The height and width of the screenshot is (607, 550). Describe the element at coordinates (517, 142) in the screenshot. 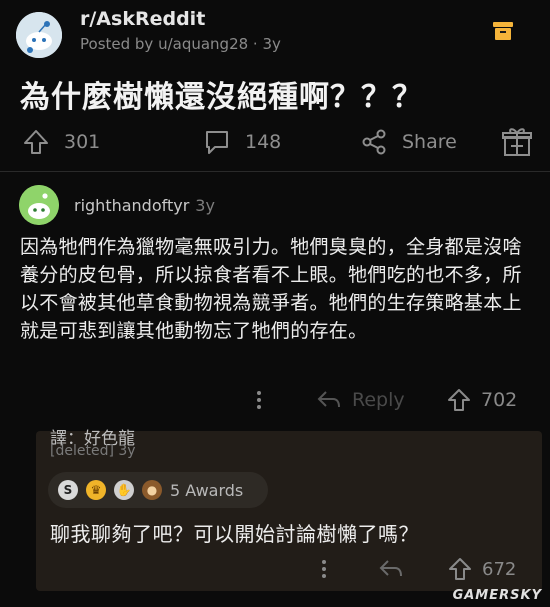

I see `give-award-icon` at that location.